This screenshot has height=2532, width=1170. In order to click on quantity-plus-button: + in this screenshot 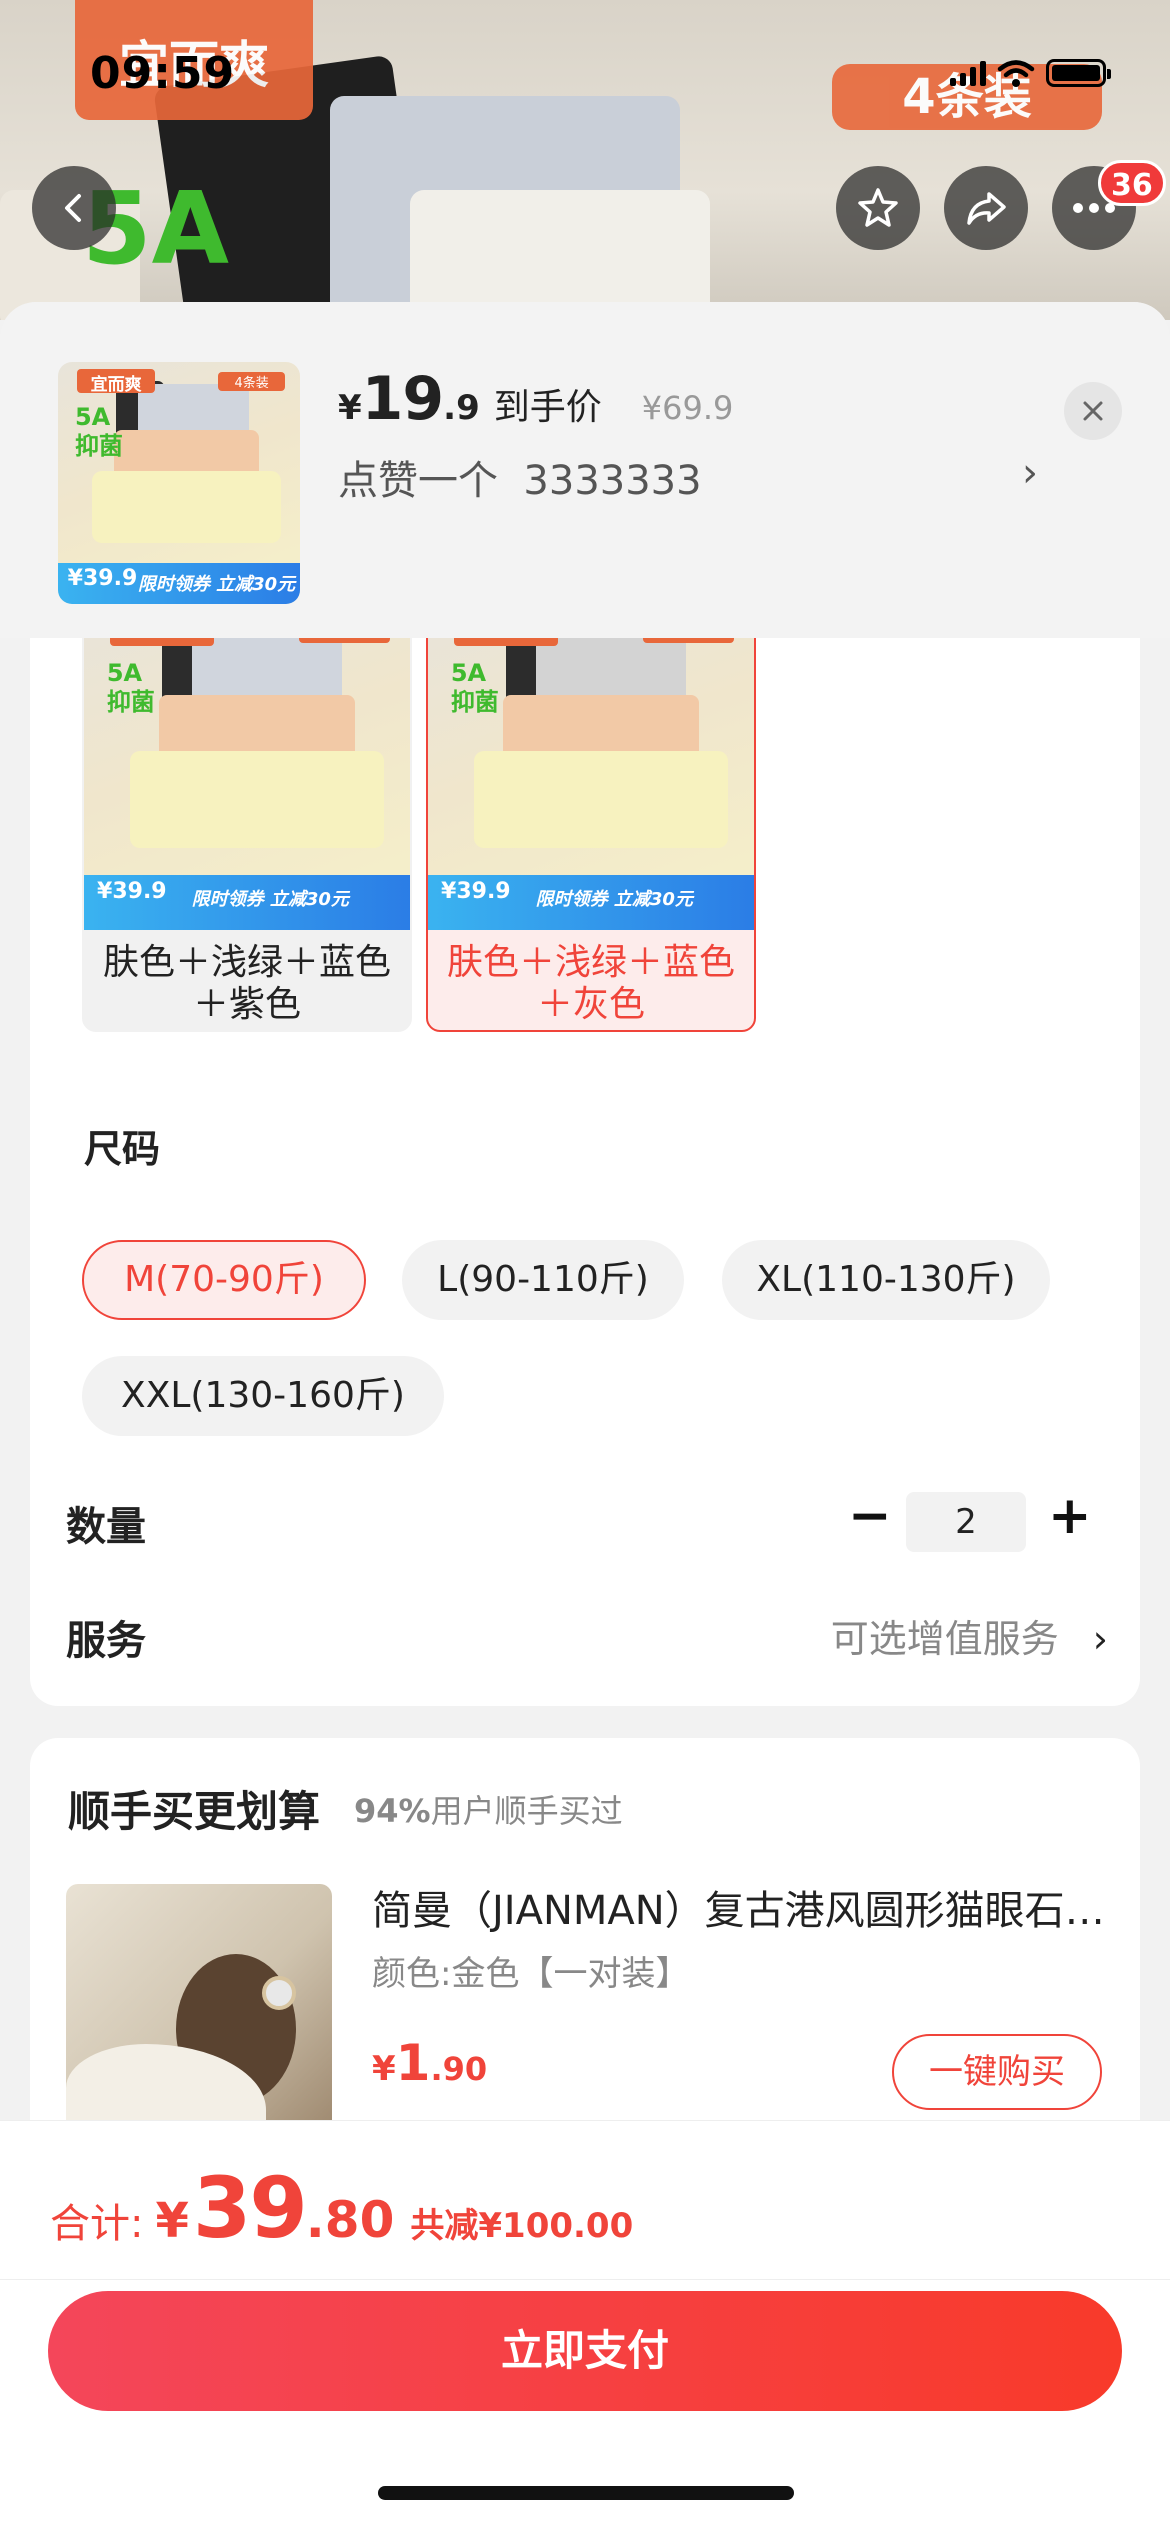, I will do `click(1070, 1516)`.